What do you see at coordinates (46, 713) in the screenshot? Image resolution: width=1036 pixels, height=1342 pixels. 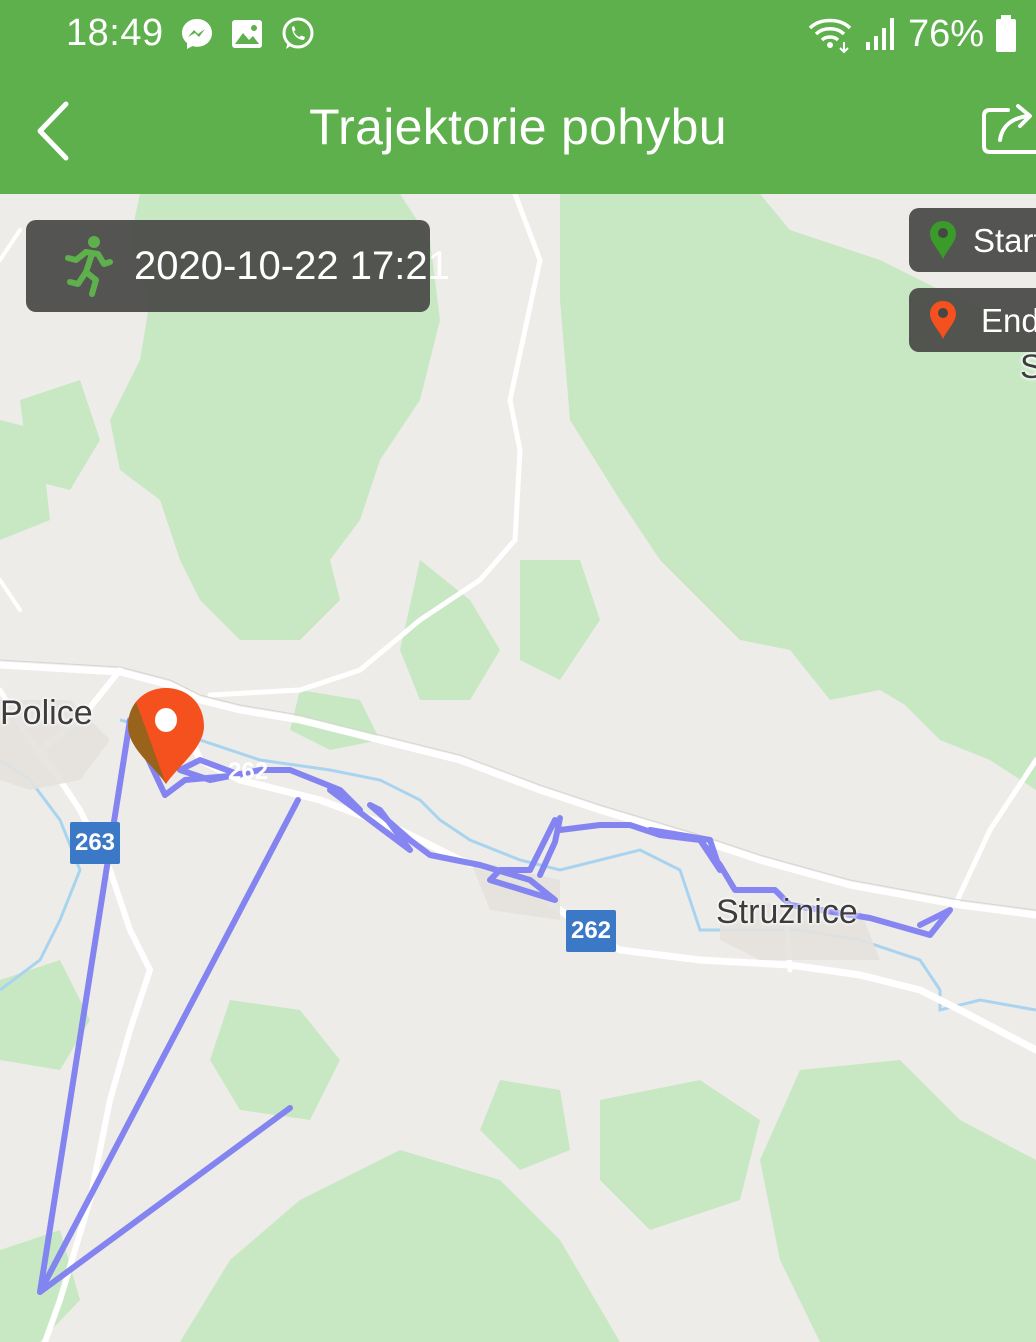 I see `place-label-police: Police` at bounding box center [46, 713].